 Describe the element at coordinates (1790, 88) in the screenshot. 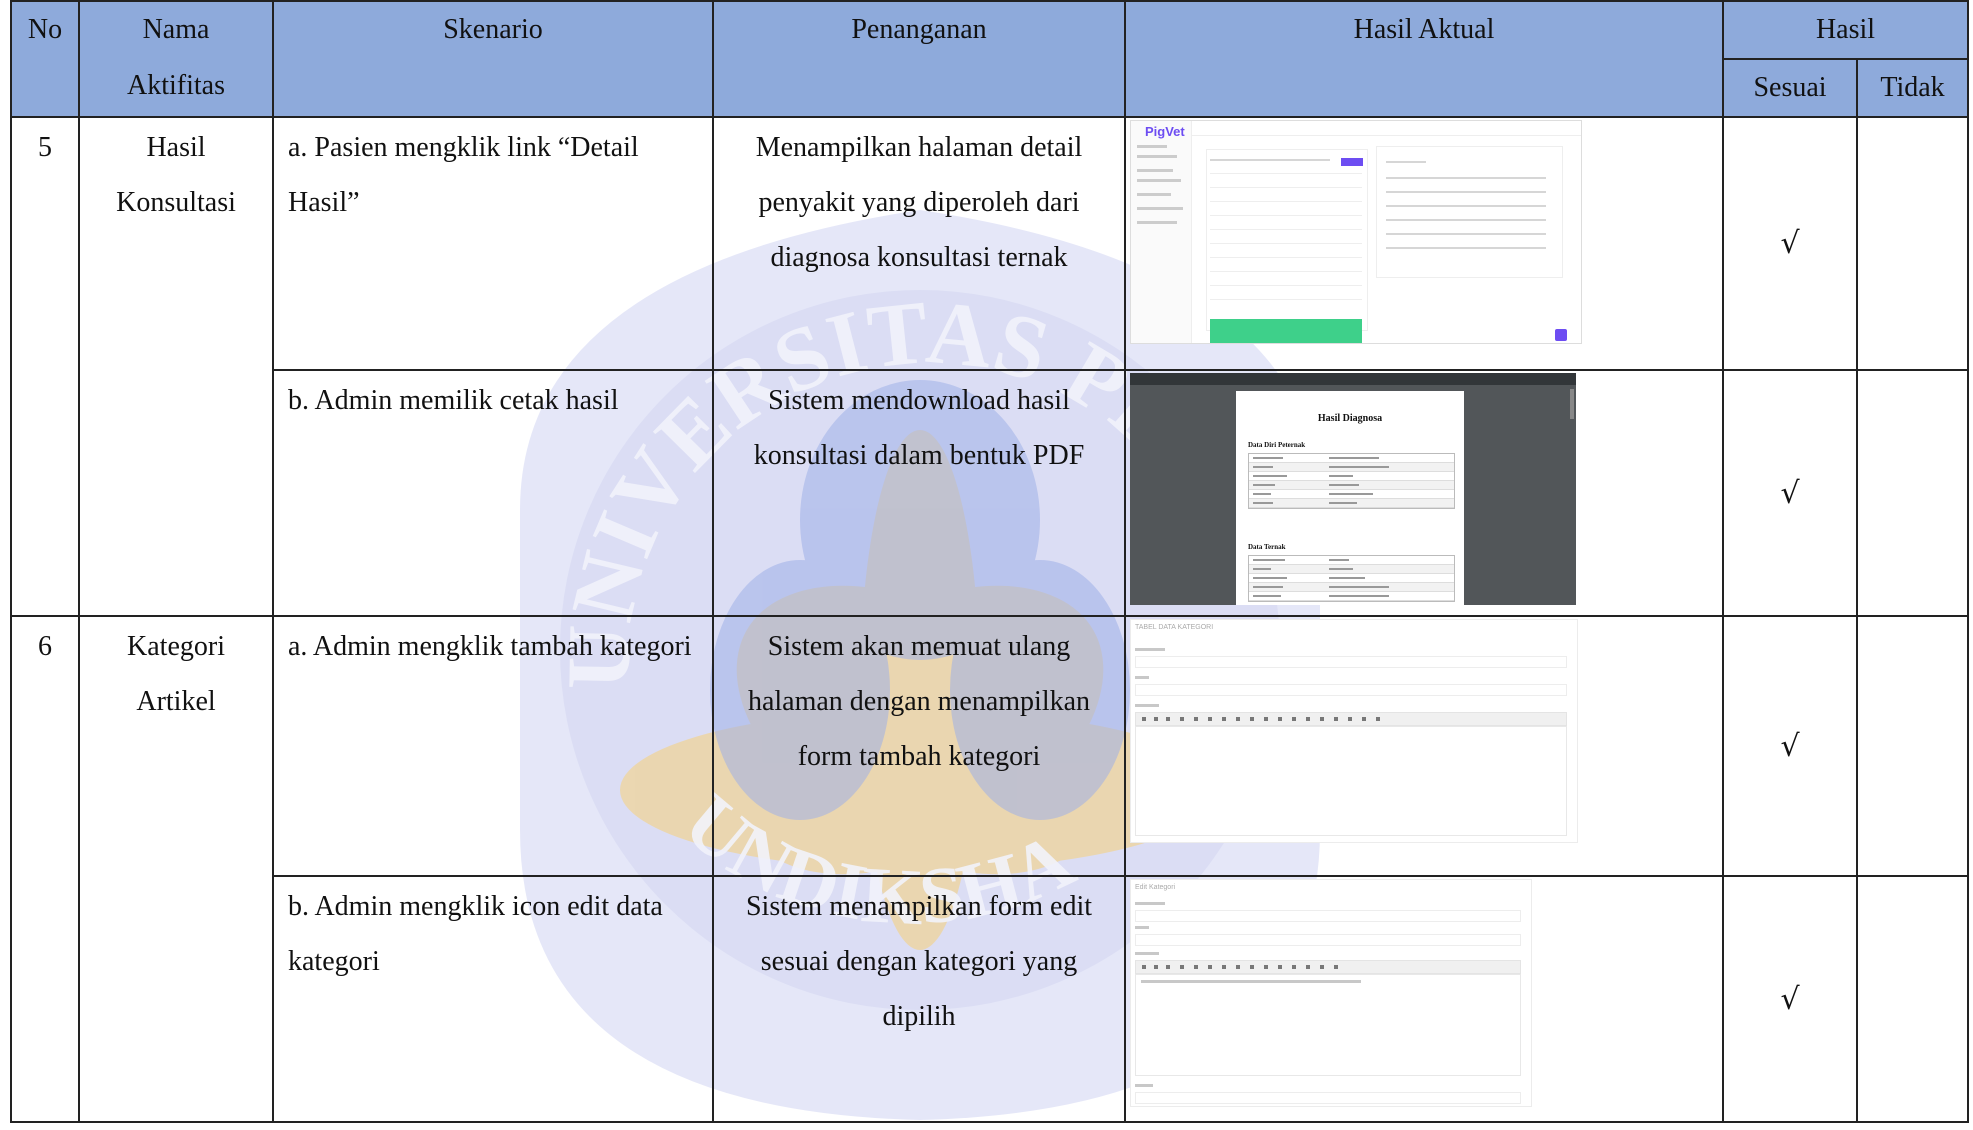

I see `header-sesuai: Sesuai` at that location.